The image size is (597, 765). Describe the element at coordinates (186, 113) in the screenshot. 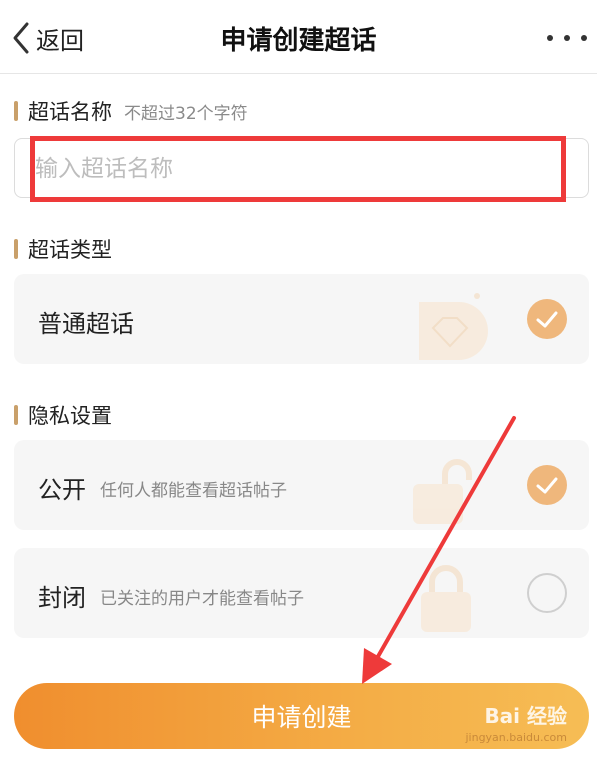

I see `name-section-hint: 不超过32个字符` at that location.